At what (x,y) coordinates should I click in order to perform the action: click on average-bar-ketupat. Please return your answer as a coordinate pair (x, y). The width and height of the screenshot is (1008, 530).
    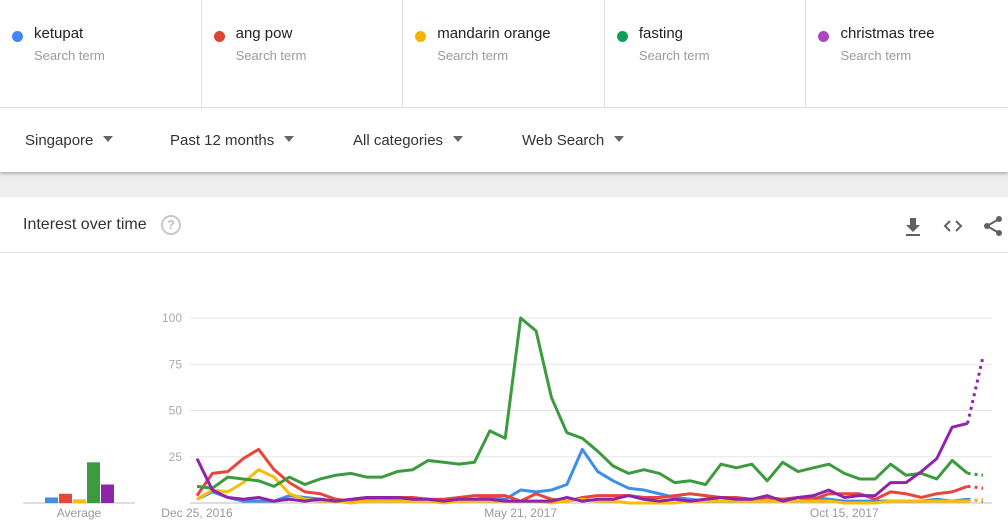
    Looking at the image, I should click on (51, 500).